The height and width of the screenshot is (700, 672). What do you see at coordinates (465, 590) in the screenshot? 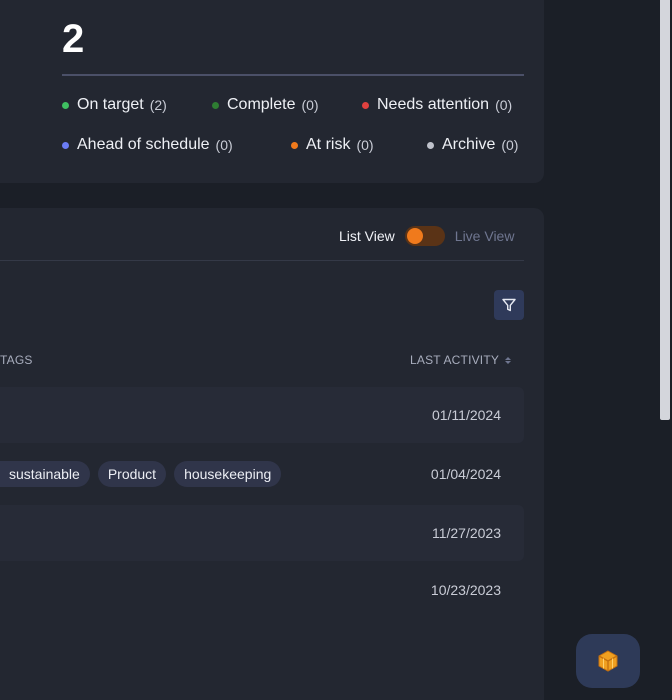
I see `last-activity-date: 10/23/2023` at bounding box center [465, 590].